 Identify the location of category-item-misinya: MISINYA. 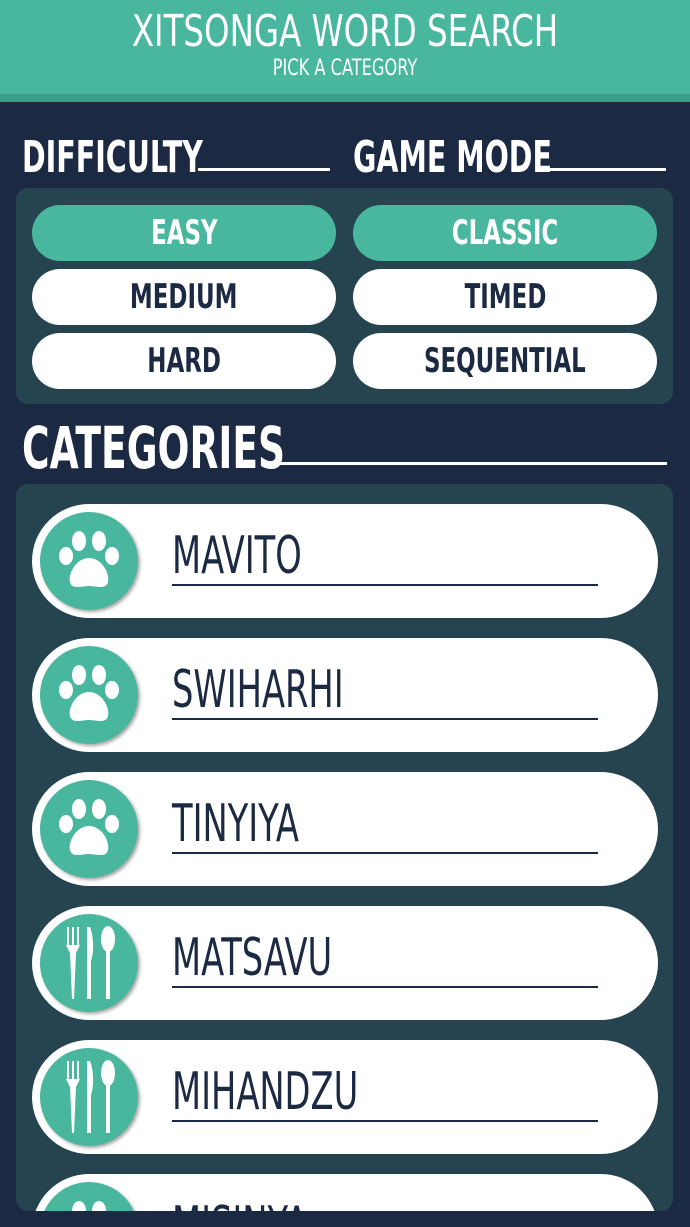
(345, 1192).